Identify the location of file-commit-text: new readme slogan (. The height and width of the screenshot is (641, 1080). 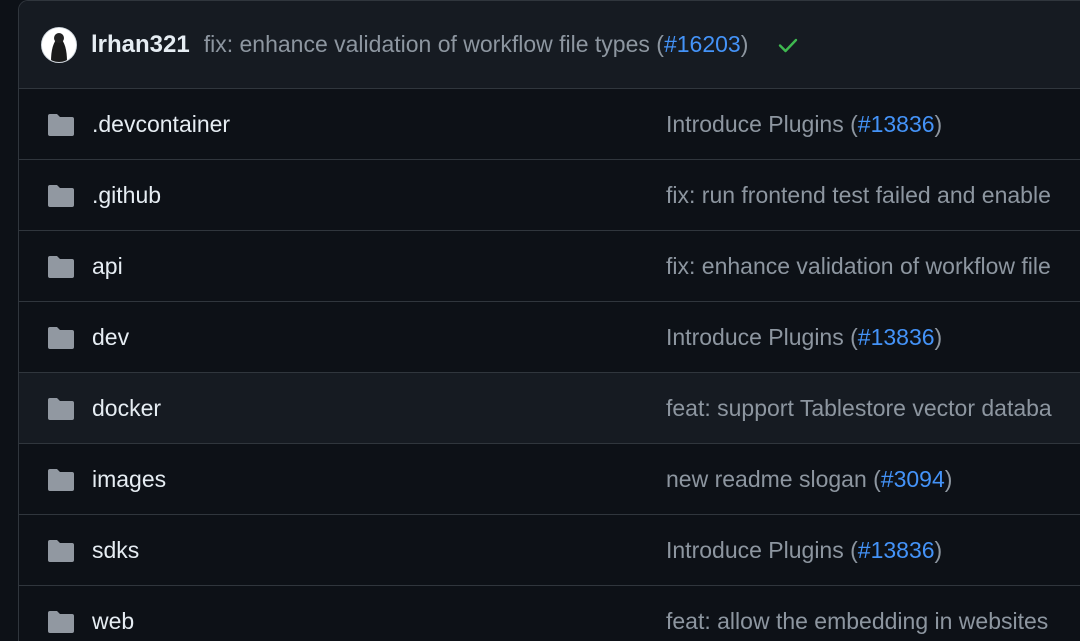
(773, 479).